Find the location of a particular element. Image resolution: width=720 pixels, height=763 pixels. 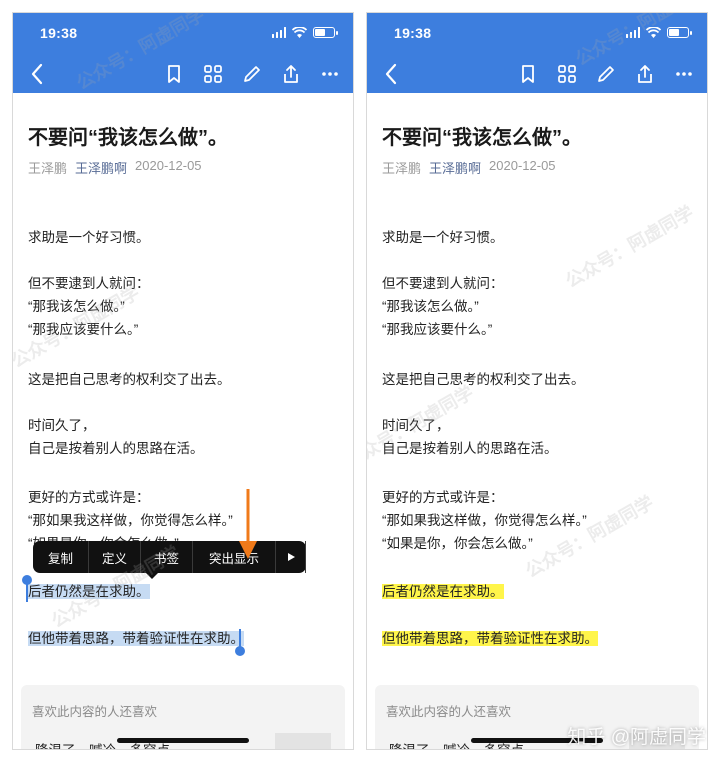

play-triangle-icon is located at coordinates (291, 557).